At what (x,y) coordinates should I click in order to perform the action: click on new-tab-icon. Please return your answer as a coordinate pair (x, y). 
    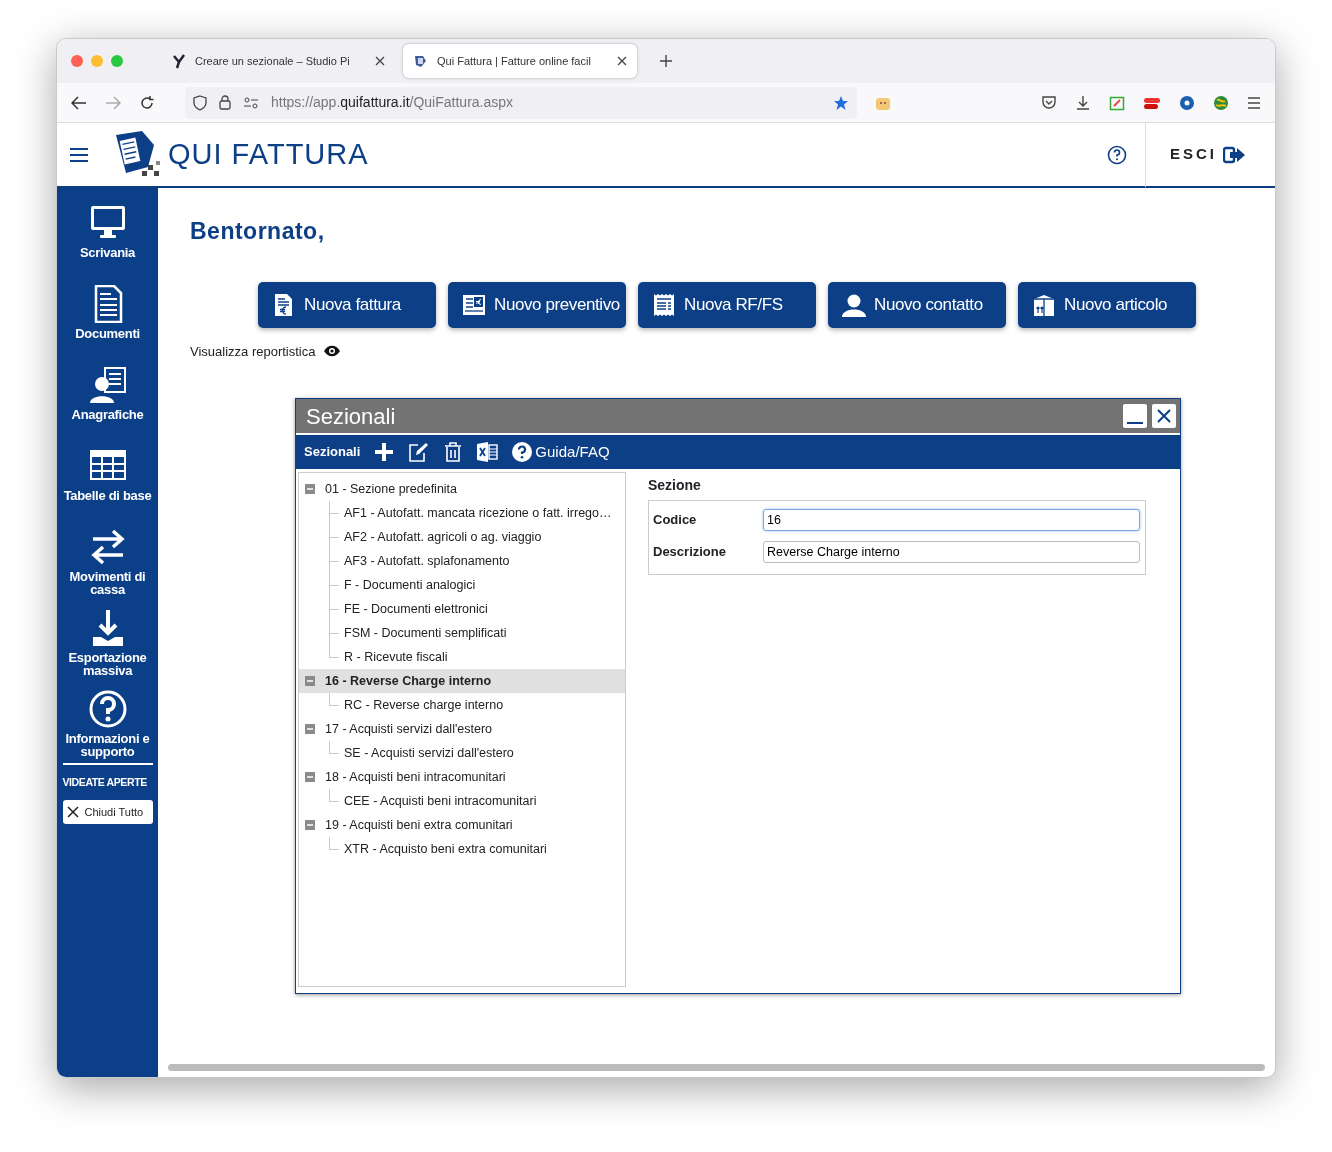
    Looking at the image, I should click on (666, 61).